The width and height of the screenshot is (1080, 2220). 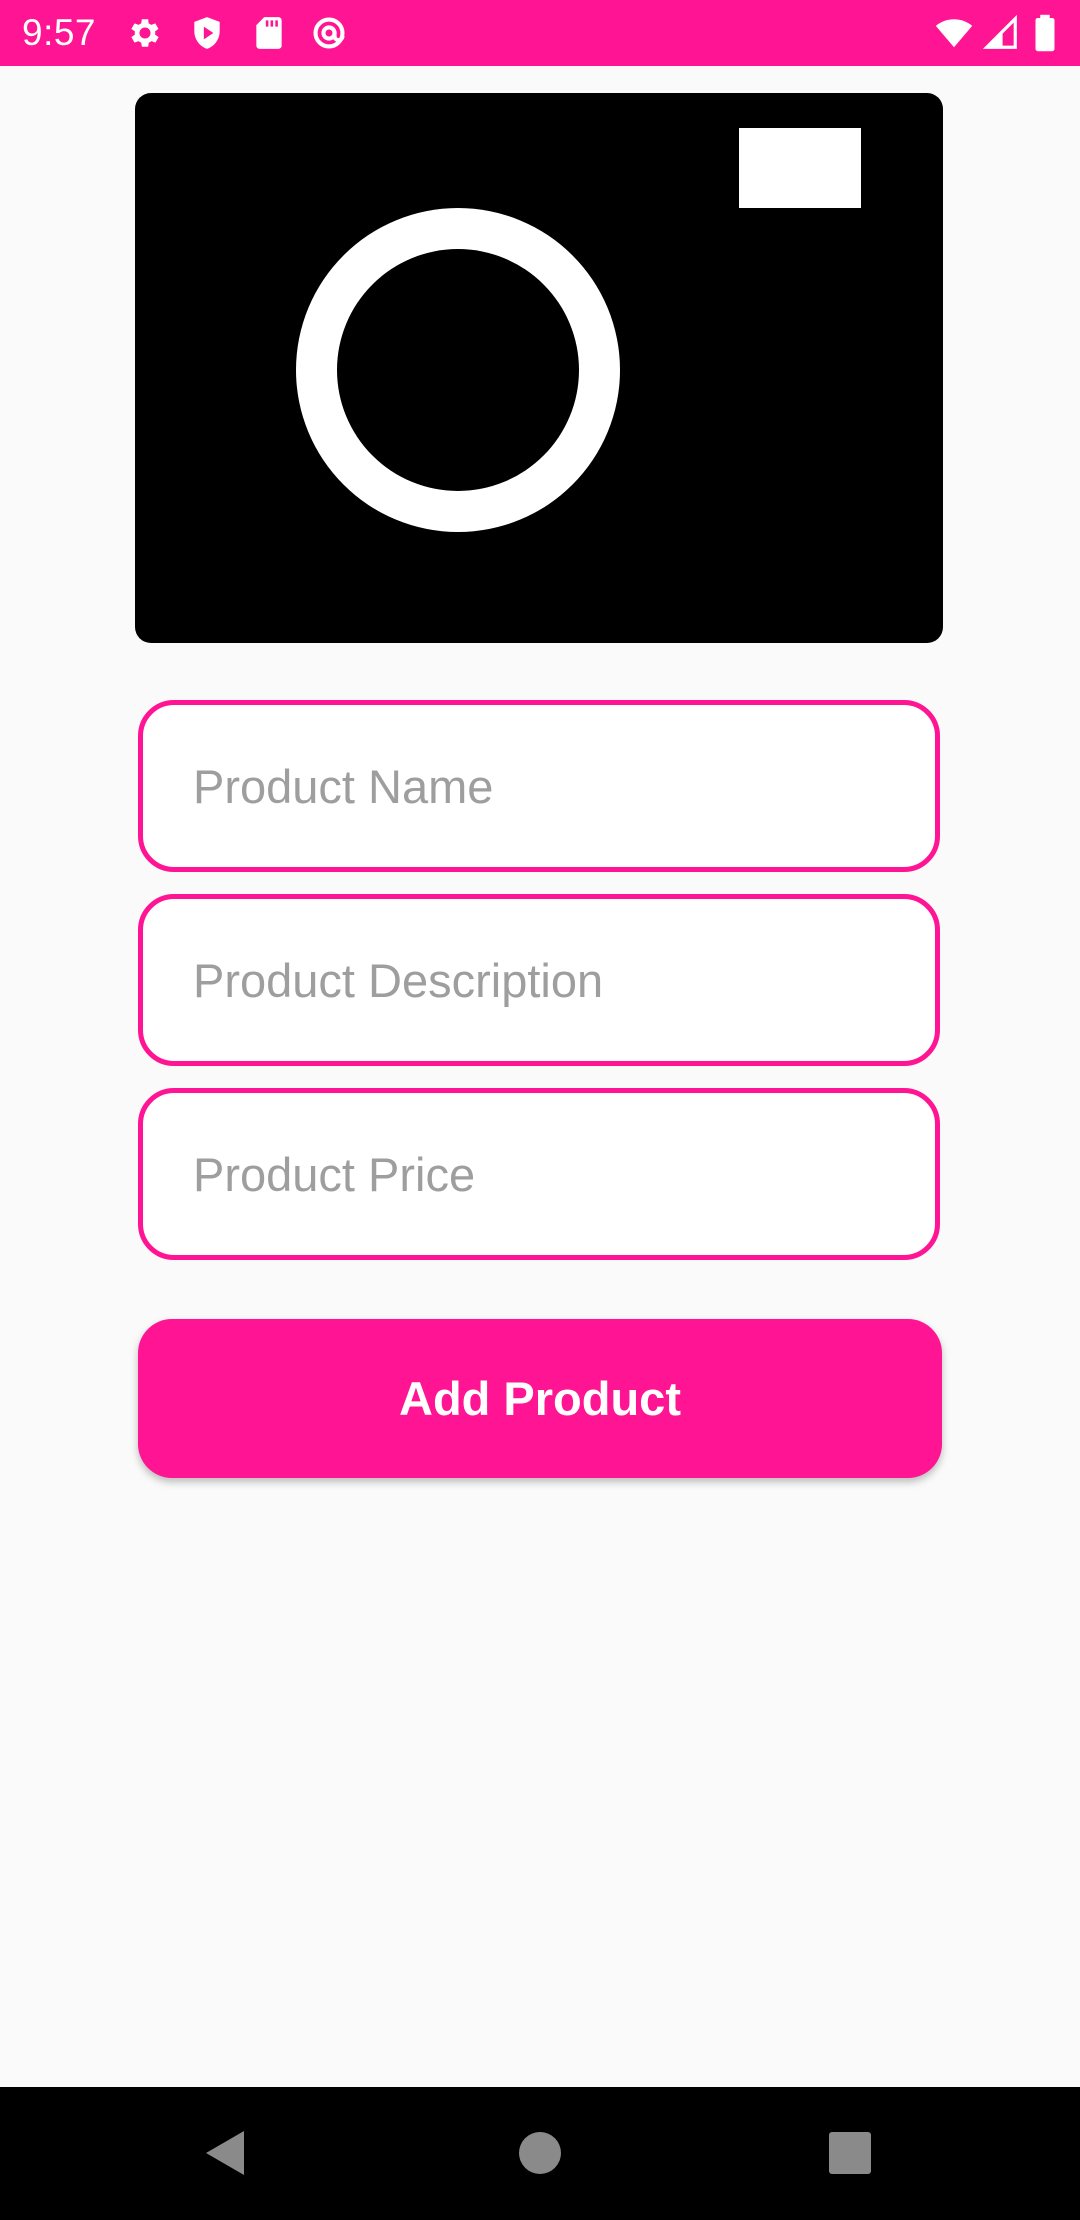 What do you see at coordinates (59, 32) in the screenshot?
I see `status-time: 9:57` at bounding box center [59, 32].